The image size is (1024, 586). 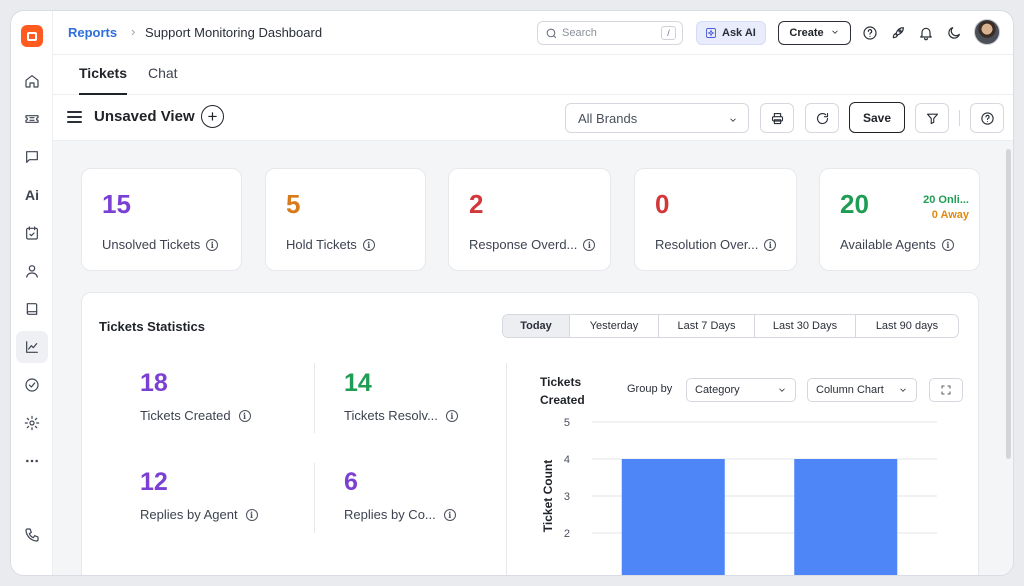 I want to click on stat-label: Available Agents i, so click(x=897, y=244).